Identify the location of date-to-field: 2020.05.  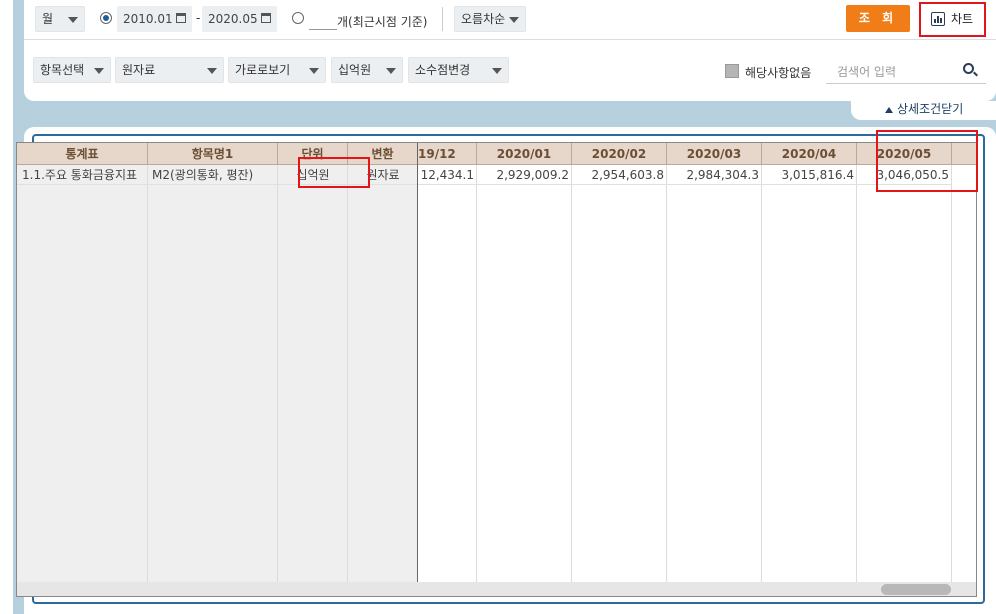
(239, 19).